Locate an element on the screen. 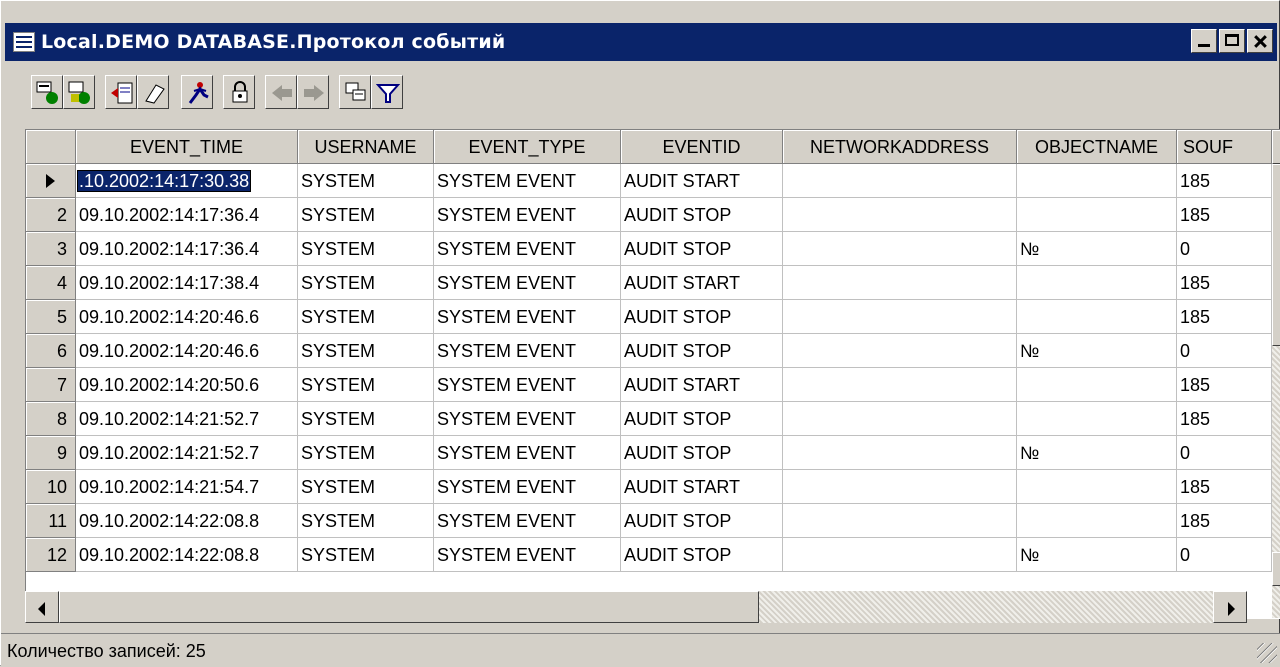  row-indicator: 5 is located at coordinates (51, 317).